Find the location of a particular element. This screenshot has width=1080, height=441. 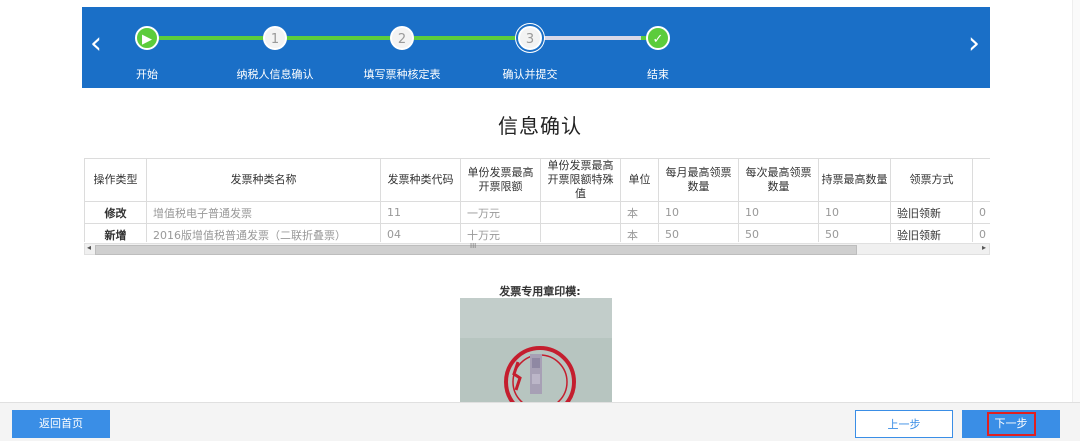

table-row: 修改 增值税电子普通发票 11 一万元 本 10 10 10 验旧领新 0 is located at coordinates (537, 212).